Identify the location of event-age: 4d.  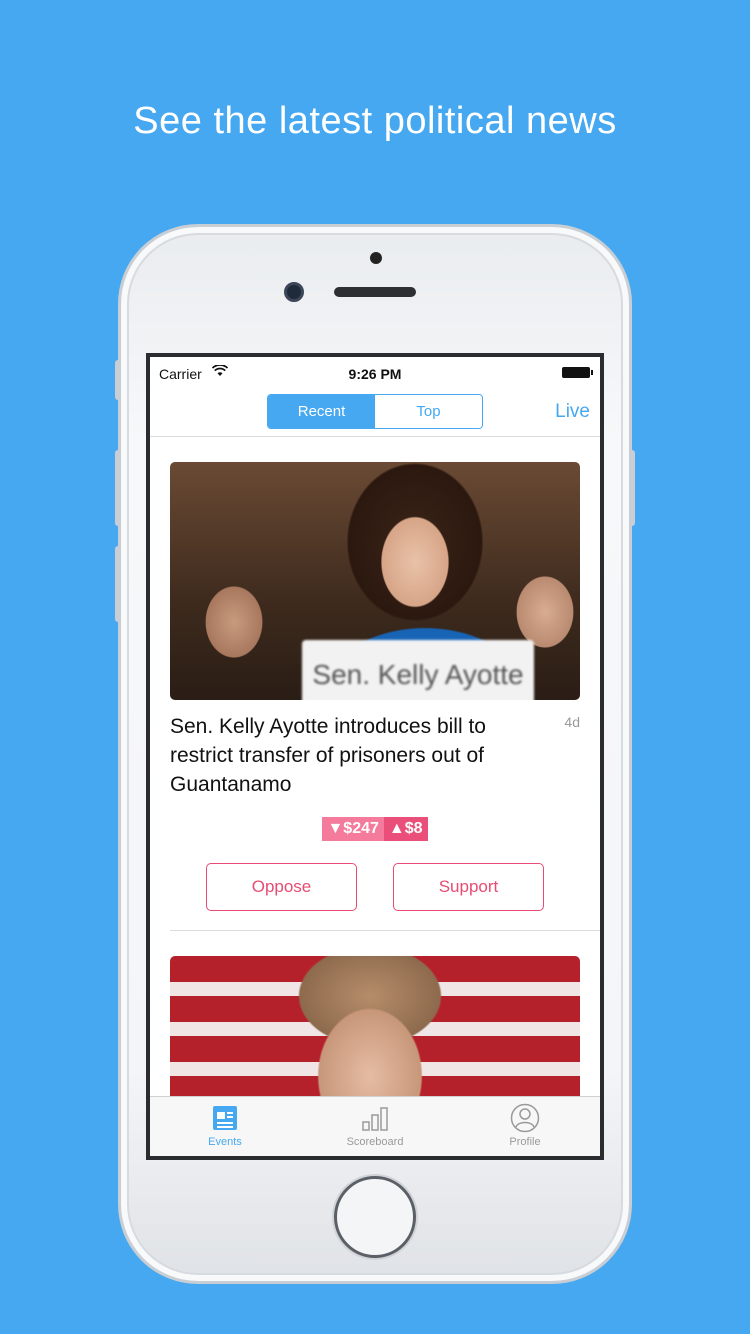
(572, 722).